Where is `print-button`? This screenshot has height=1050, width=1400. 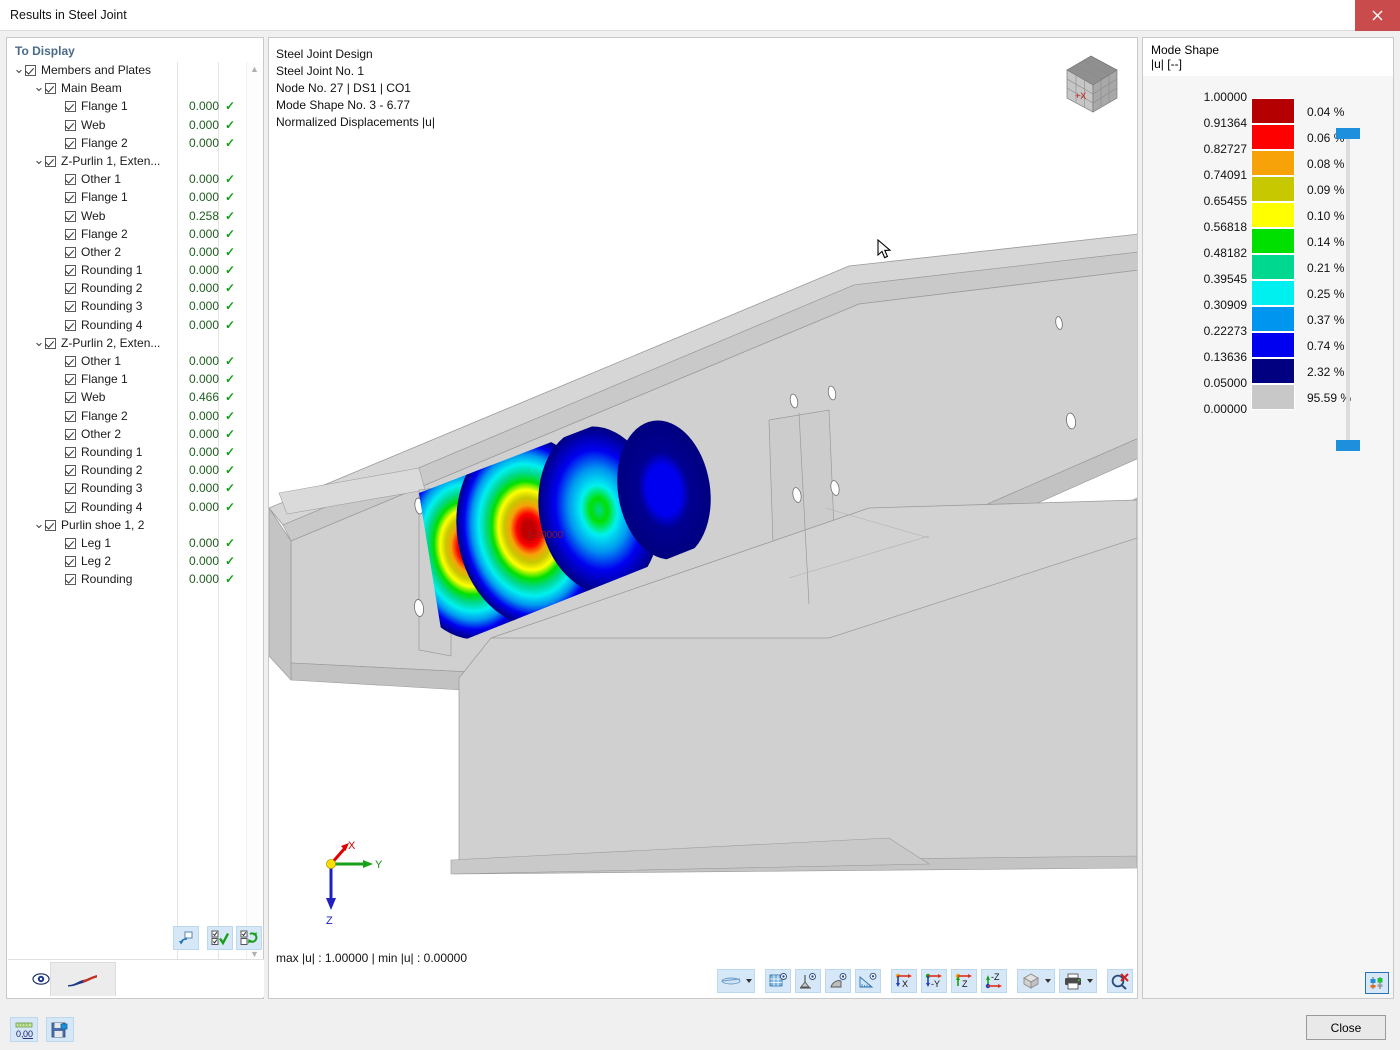 print-button is located at coordinates (1078, 981).